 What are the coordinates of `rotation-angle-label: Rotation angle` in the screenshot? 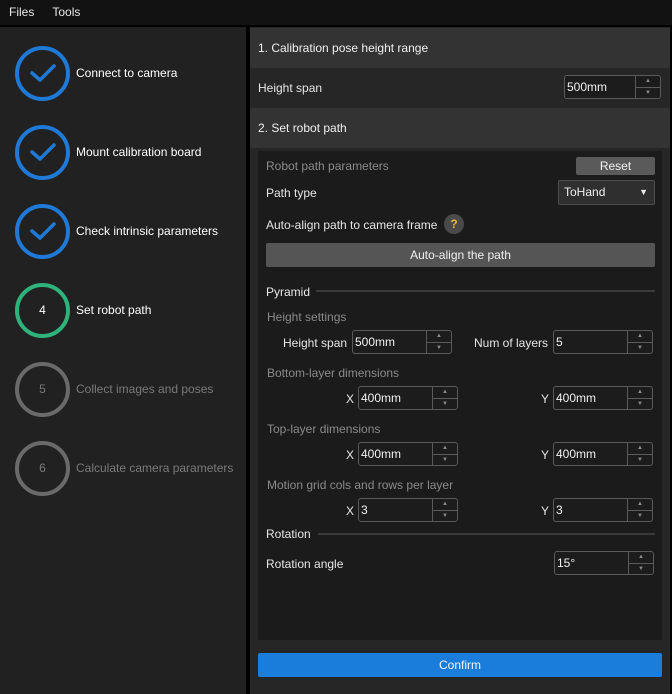 It's located at (305, 564).